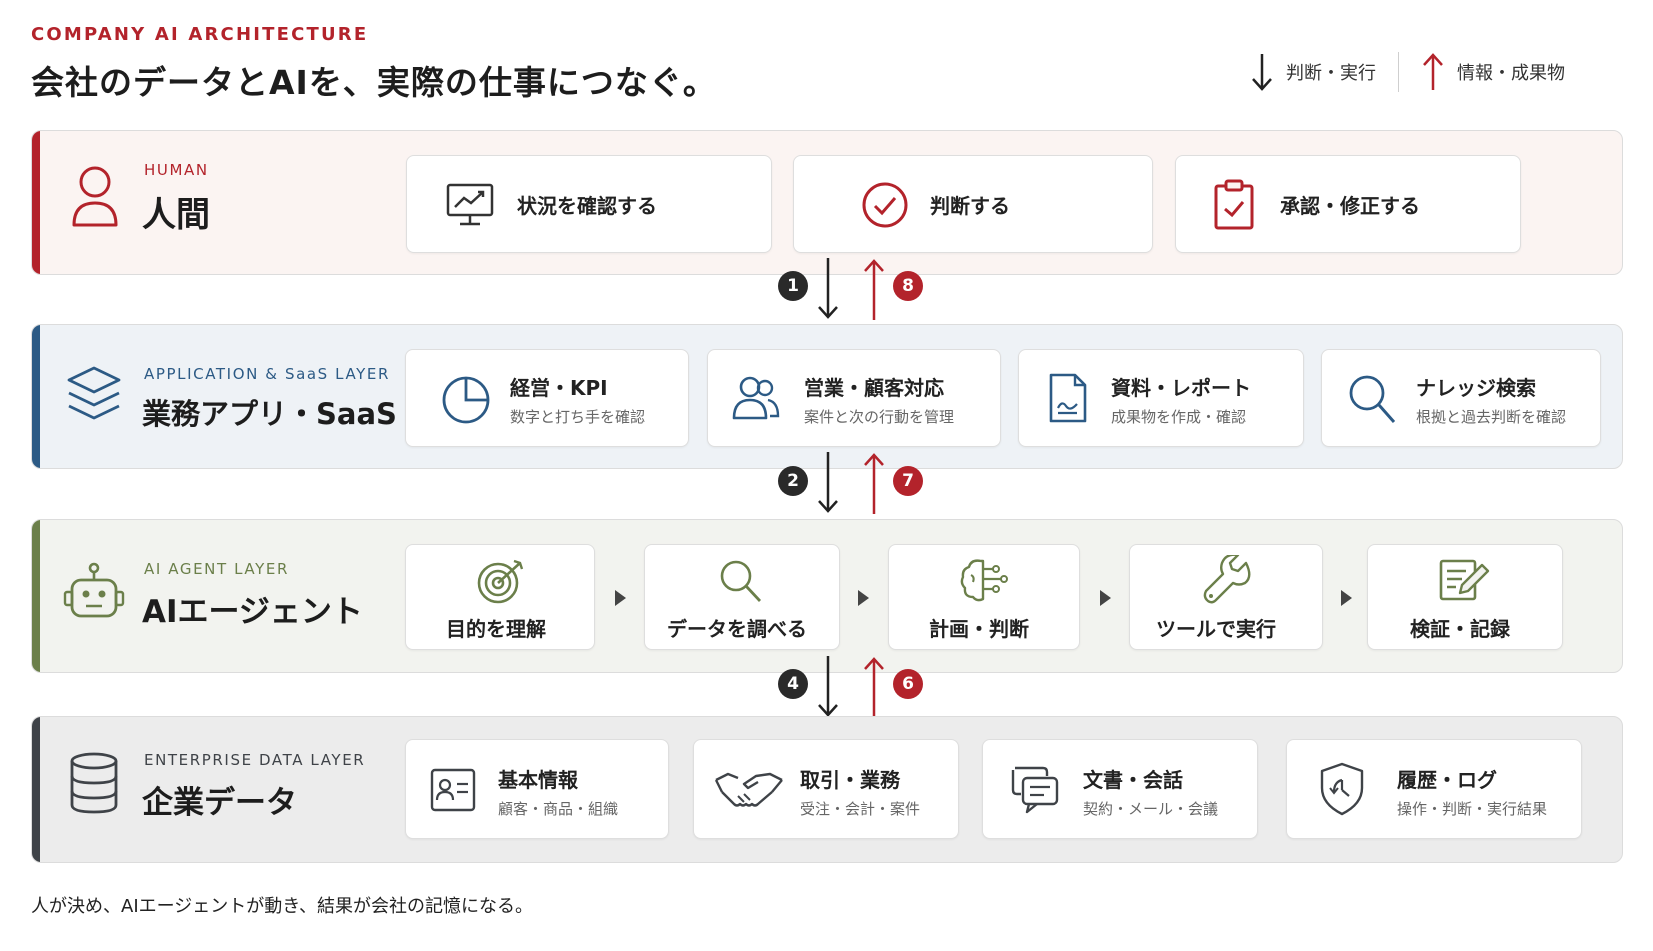 This screenshot has width=1653, height=951. Describe the element at coordinates (255, 760) in the screenshot. I see `layer-en-label: ENTERPRISE DATA LAYER` at that location.